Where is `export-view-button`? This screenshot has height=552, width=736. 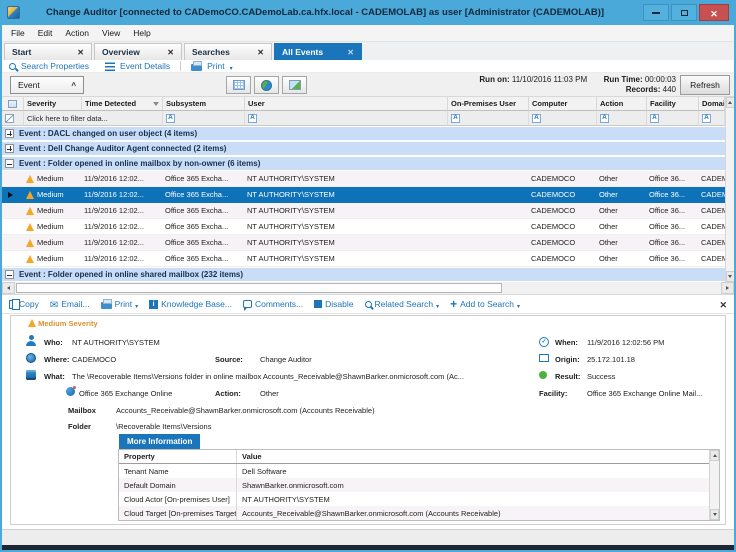 export-view-button is located at coordinates (294, 85).